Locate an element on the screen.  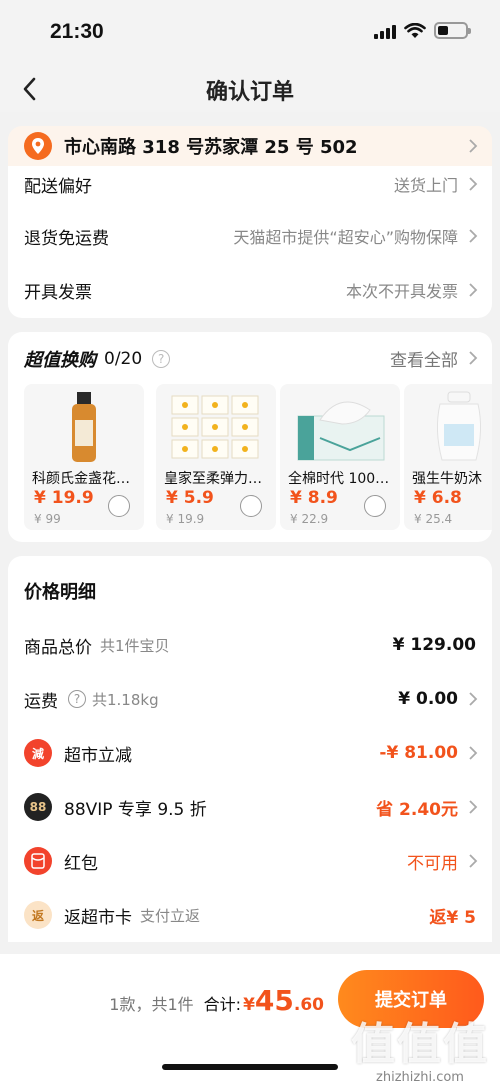
deal-item: 全棉时代 100… ¥ 8.9 ¥ 22.9 is located at coordinates (340, 457).